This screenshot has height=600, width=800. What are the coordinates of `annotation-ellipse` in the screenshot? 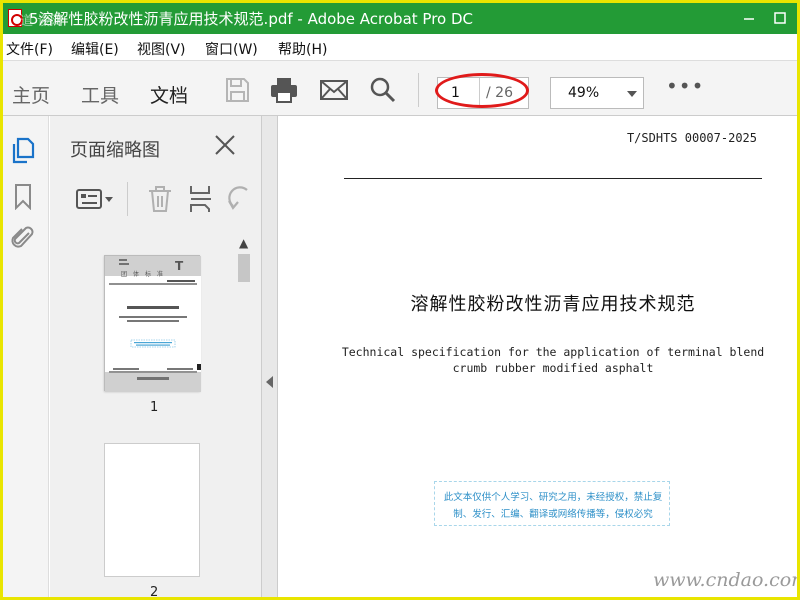 It's located at (482, 90).